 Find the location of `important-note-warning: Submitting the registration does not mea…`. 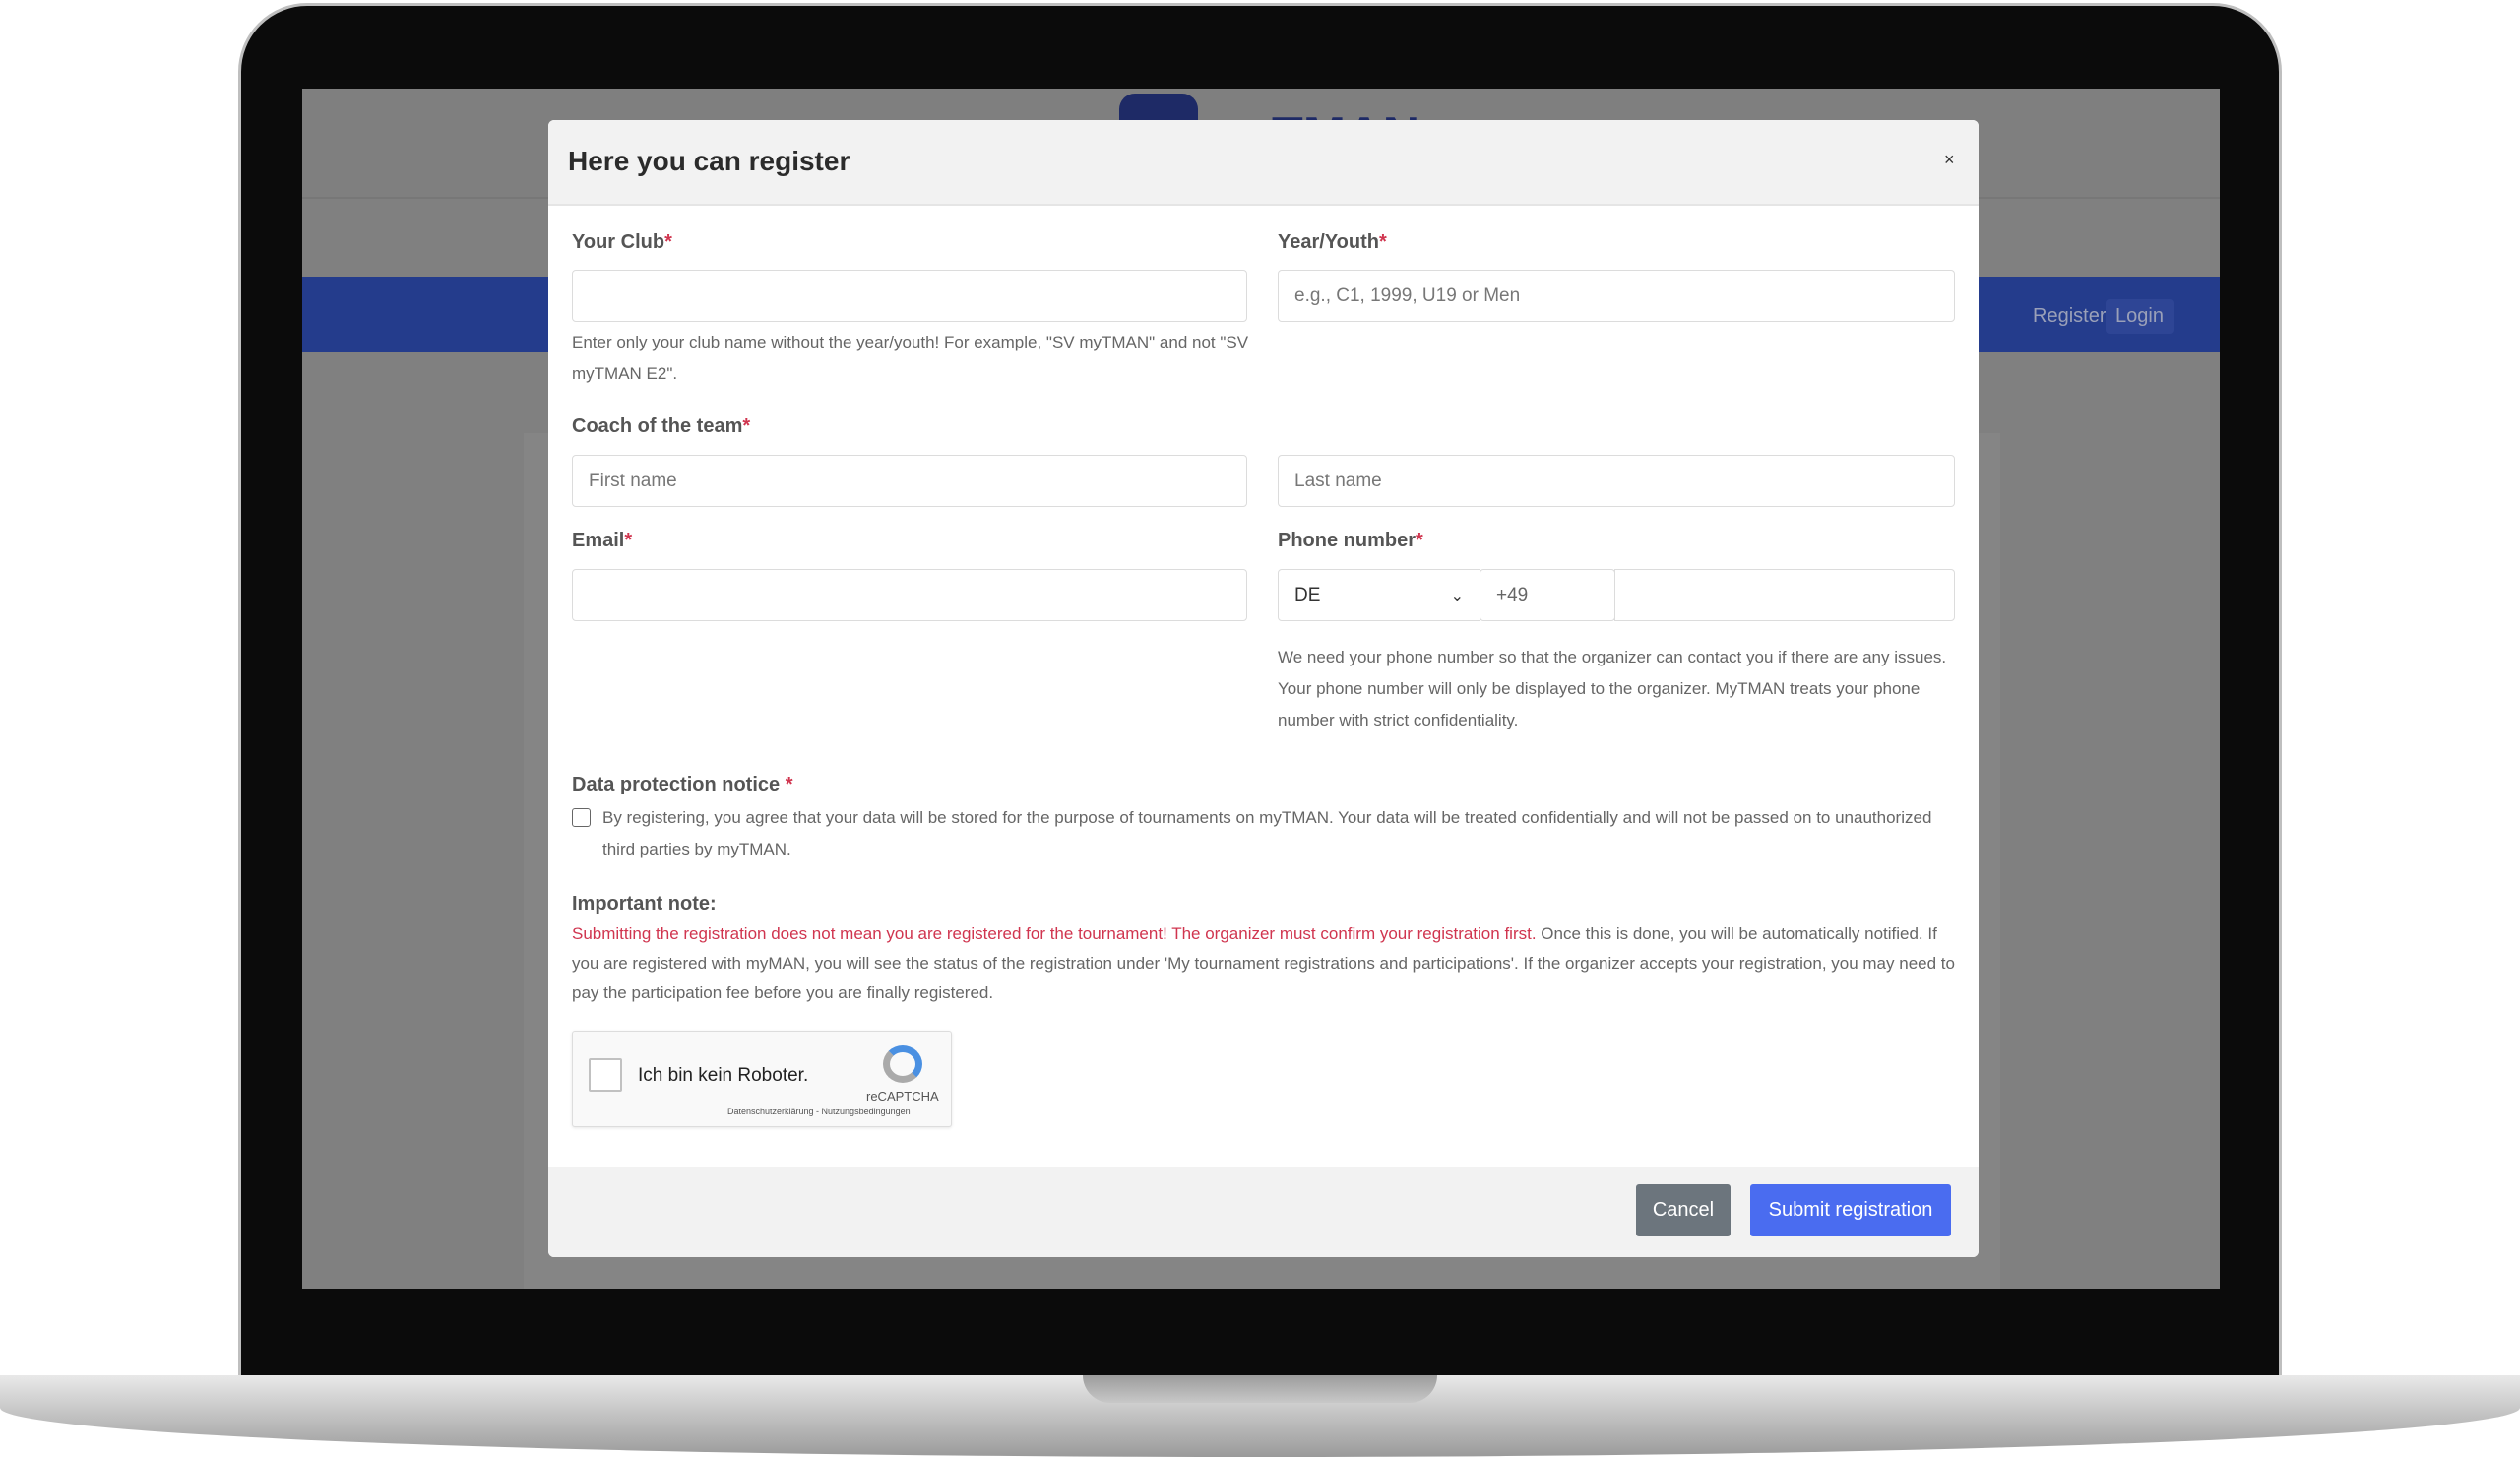

important-note-warning: Submitting the registration does not mea… is located at coordinates (1054, 933).